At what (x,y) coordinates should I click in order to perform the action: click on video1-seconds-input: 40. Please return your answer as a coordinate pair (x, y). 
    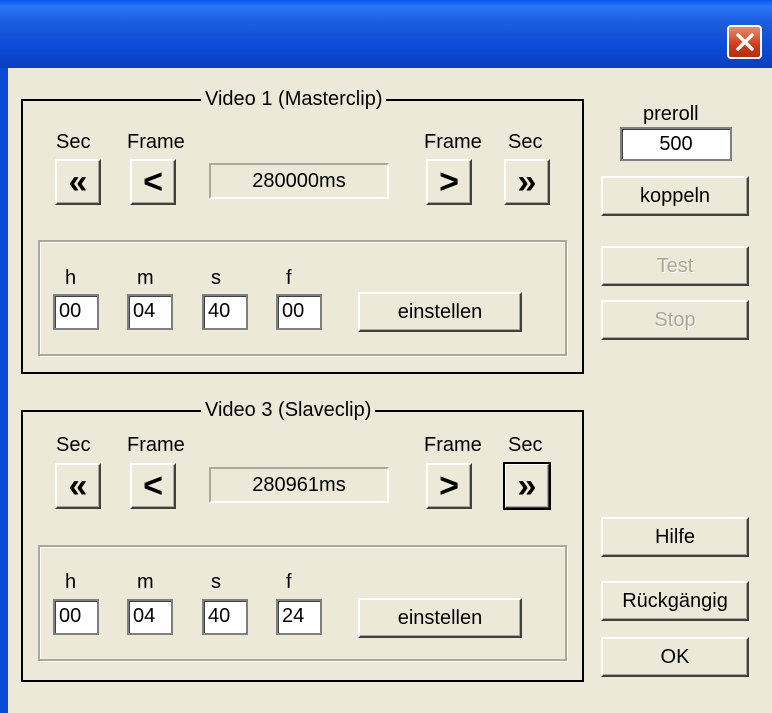
    Looking at the image, I should click on (225, 312).